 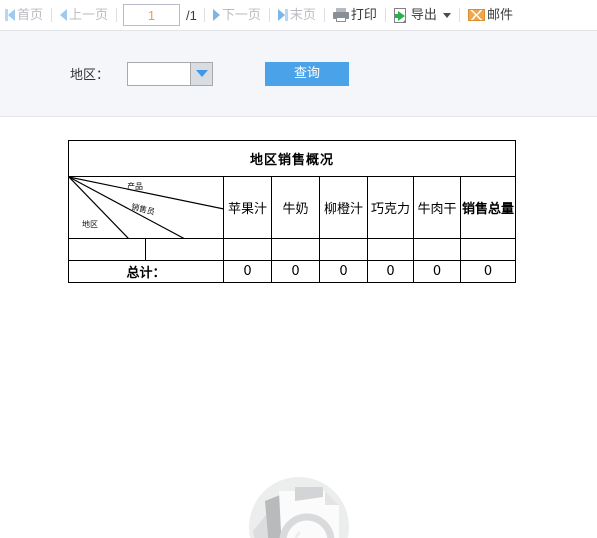 I want to click on corner-split-header: 产品 销售员 地区, so click(x=146, y=207).